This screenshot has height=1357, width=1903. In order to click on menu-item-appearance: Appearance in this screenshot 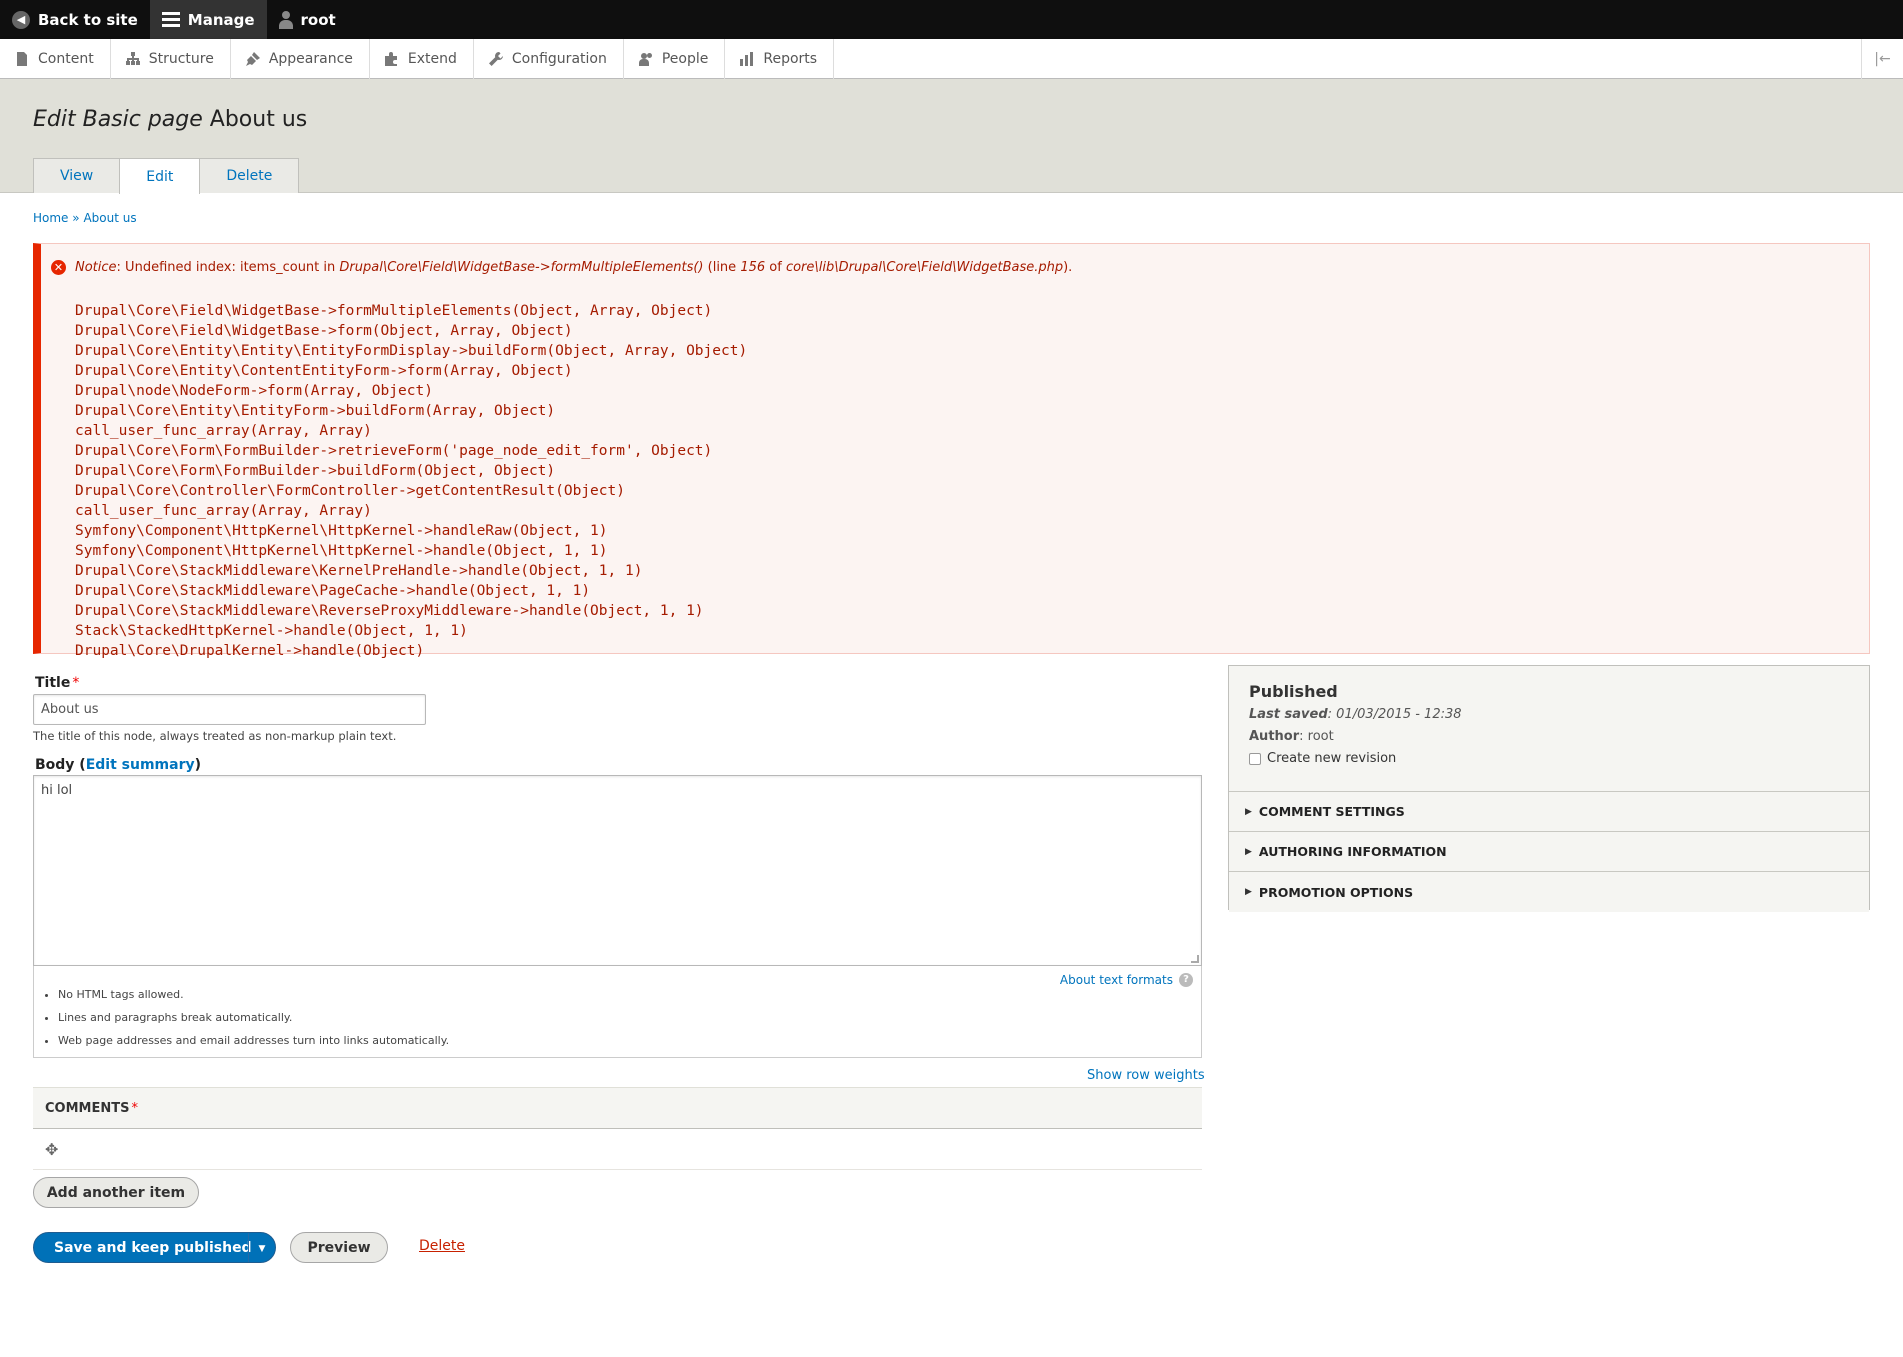, I will do `click(300, 59)`.